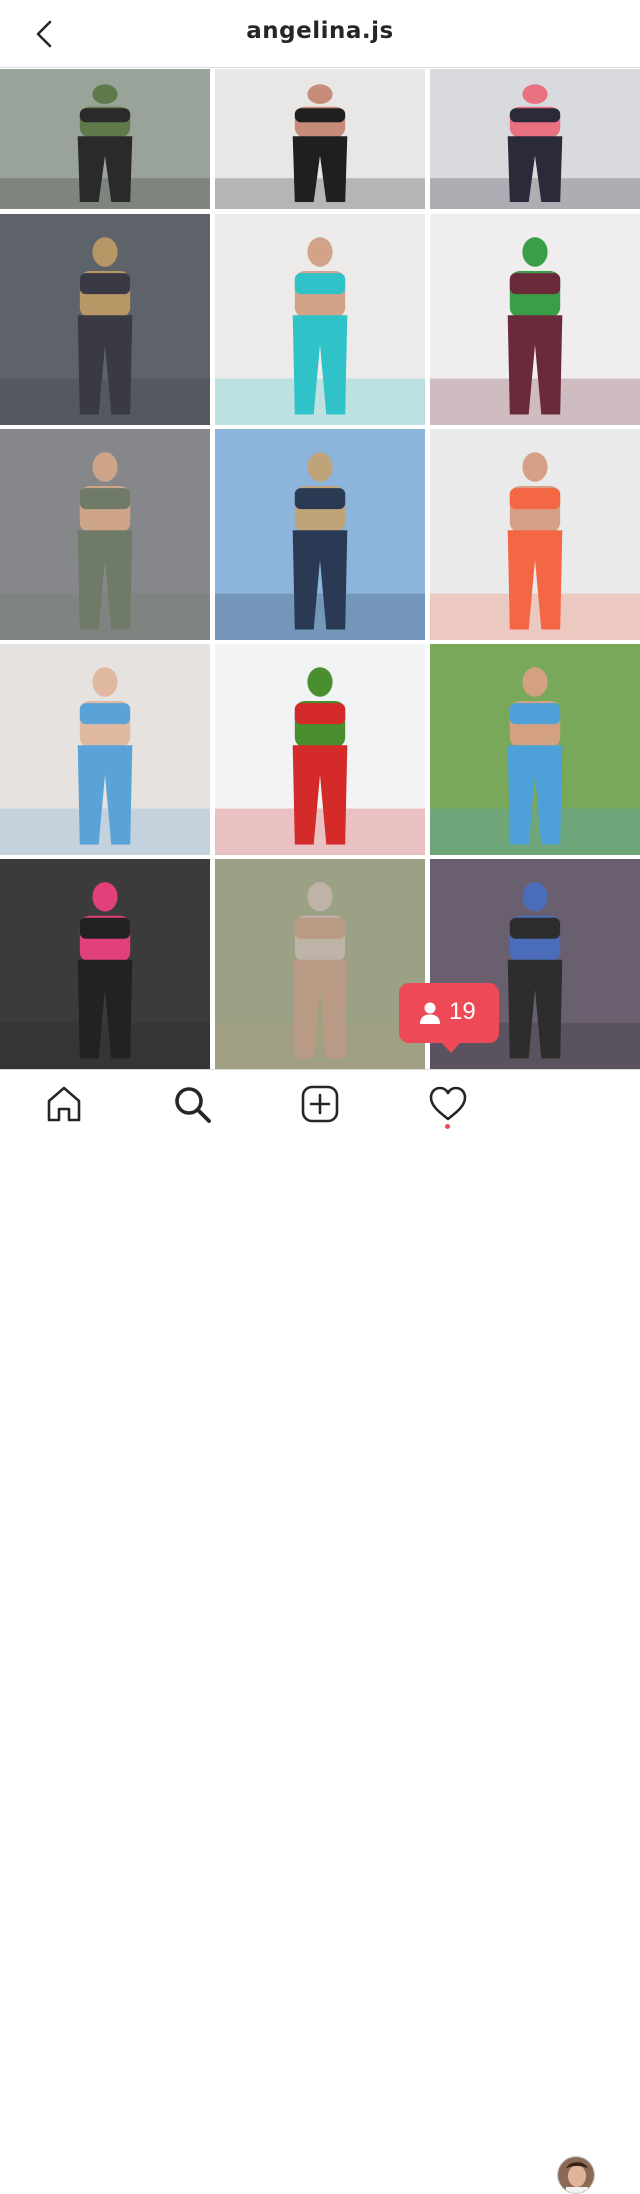  I want to click on page-title: angelina.js, so click(320, 31).